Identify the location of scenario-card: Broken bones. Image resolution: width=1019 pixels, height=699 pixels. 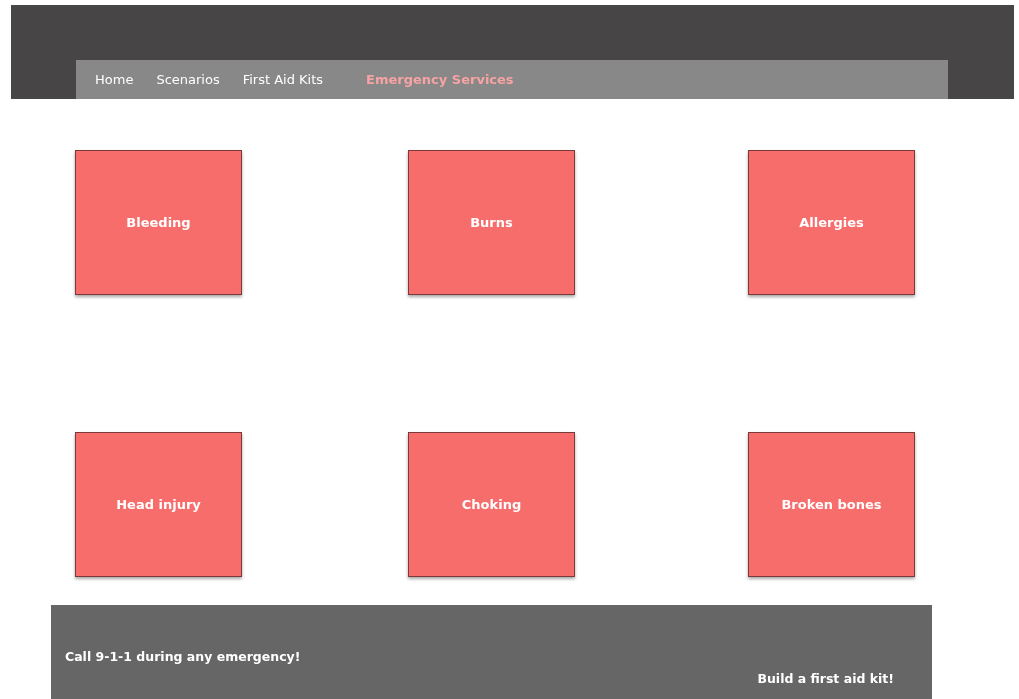
(831, 504).